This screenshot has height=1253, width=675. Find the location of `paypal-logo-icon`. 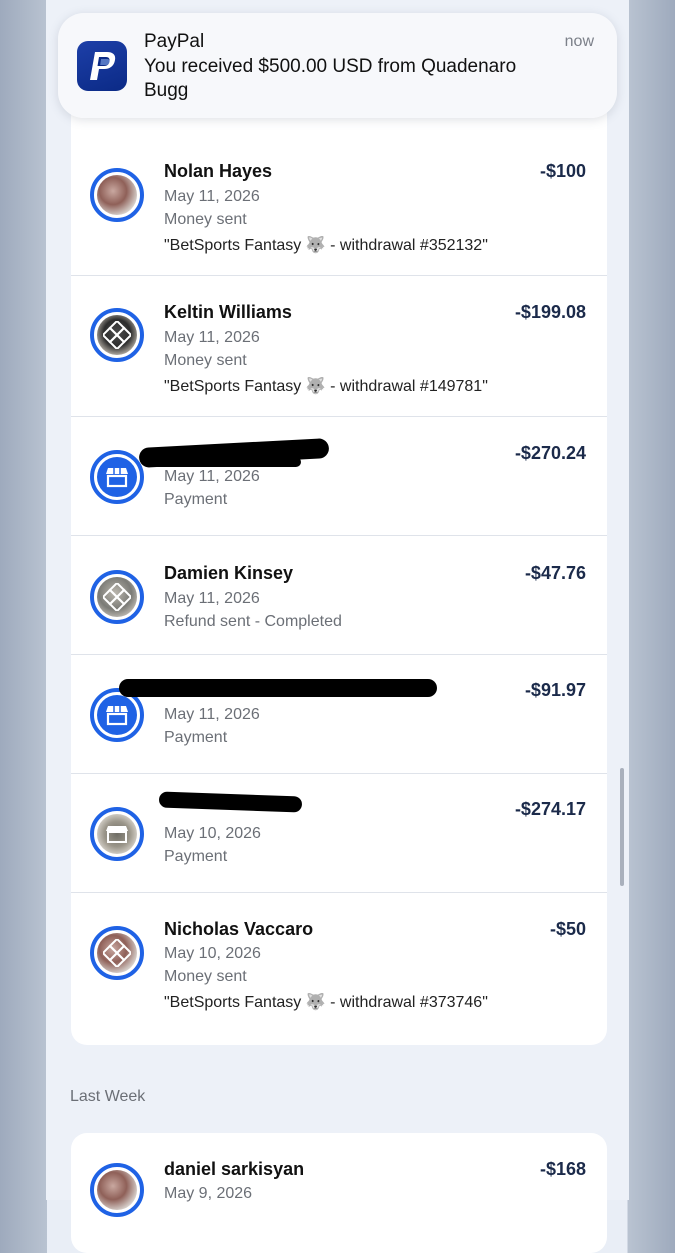

paypal-logo-icon is located at coordinates (102, 66).